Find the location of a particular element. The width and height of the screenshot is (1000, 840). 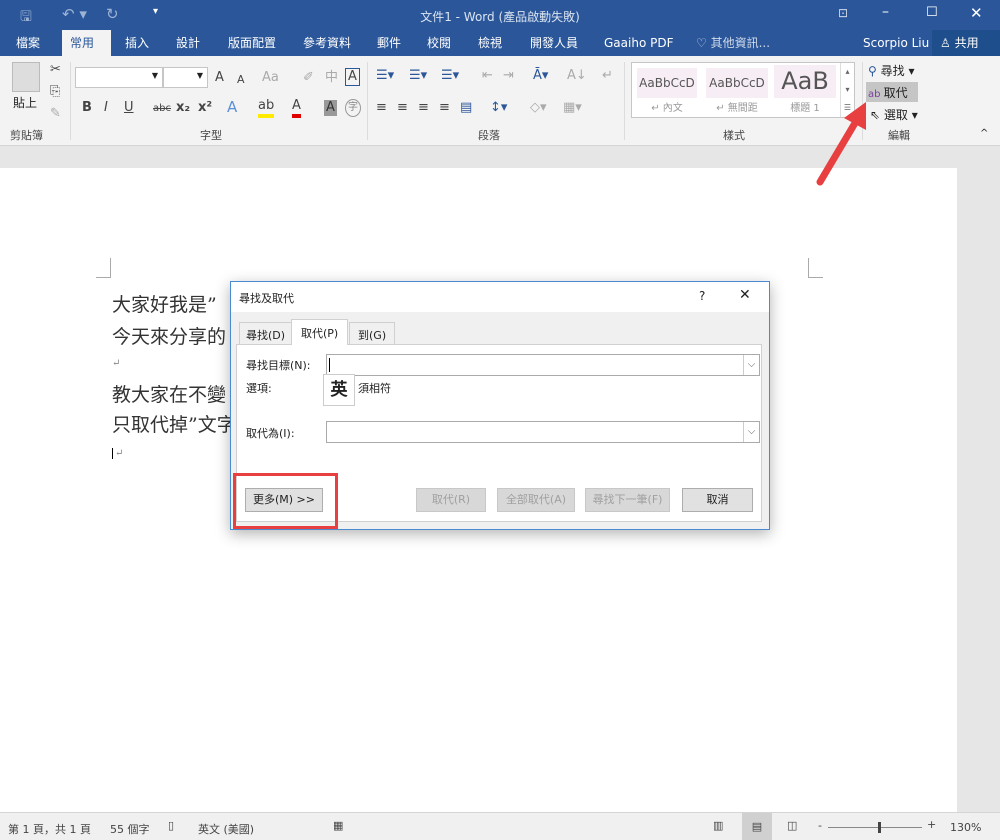

shrink-font-icon: A is located at coordinates (241, 80).